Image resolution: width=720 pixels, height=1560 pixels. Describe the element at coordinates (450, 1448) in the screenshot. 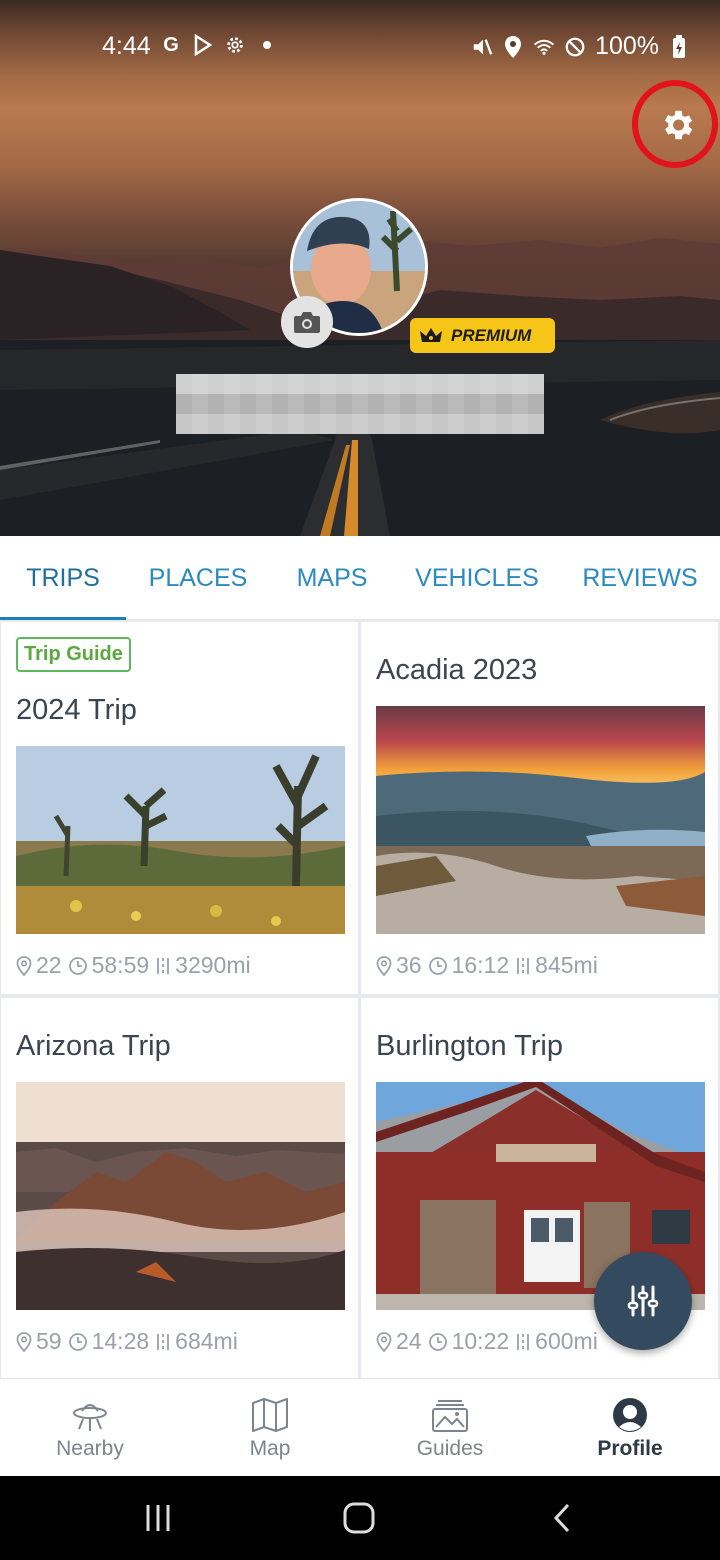

I see `nav-label: Guides` at that location.